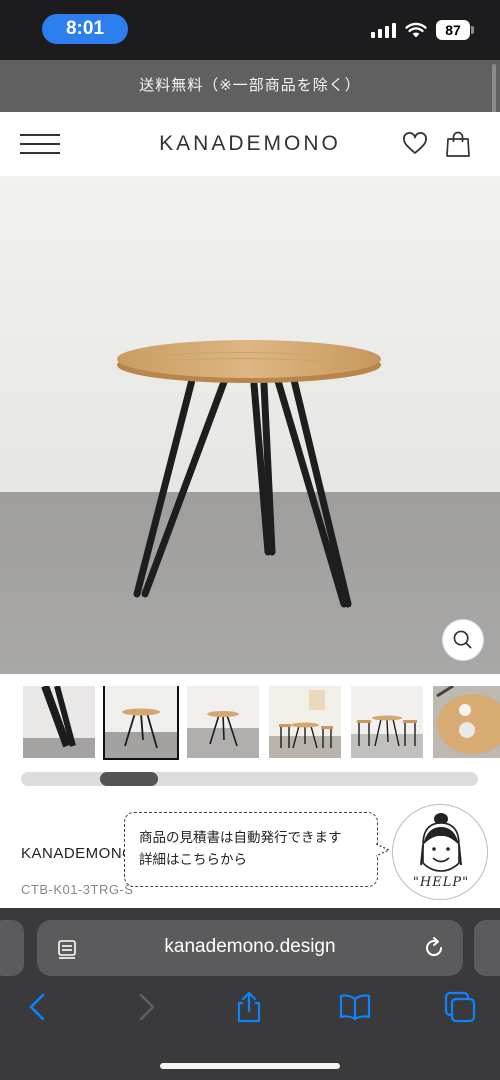 The height and width of the screenshot is (1080, 500). I want to click on tabs-icon, so click(460, 1007).